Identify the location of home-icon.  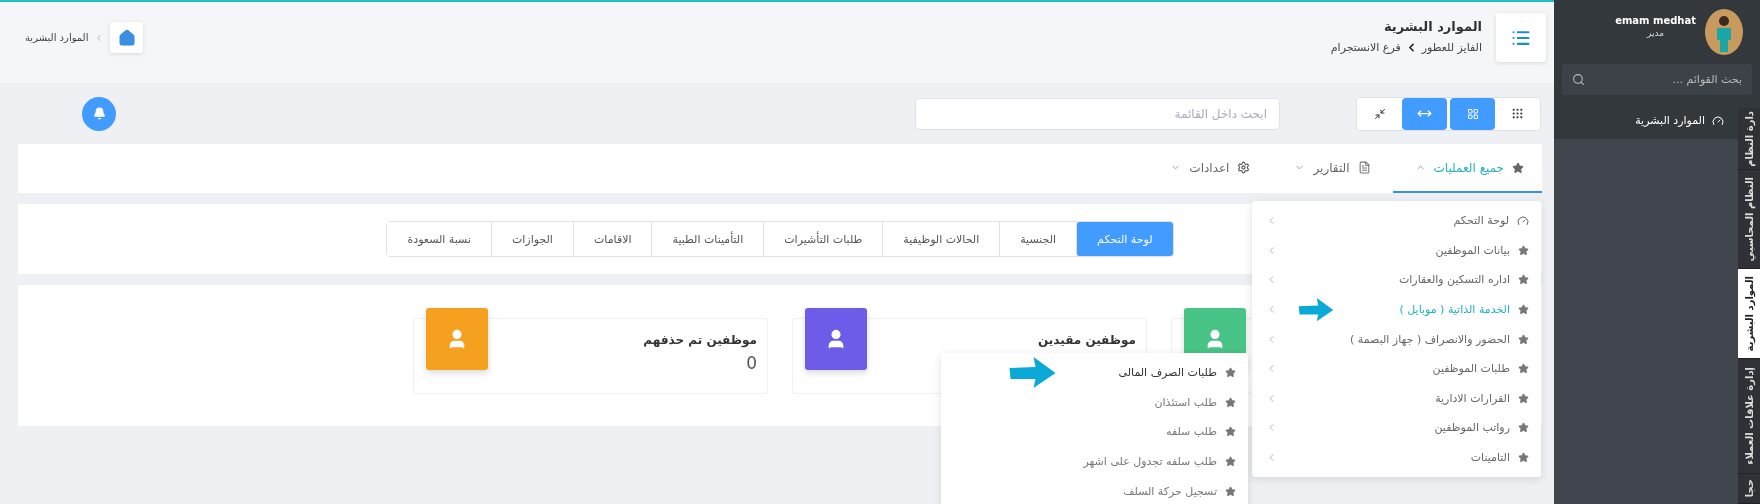
(126, 37).